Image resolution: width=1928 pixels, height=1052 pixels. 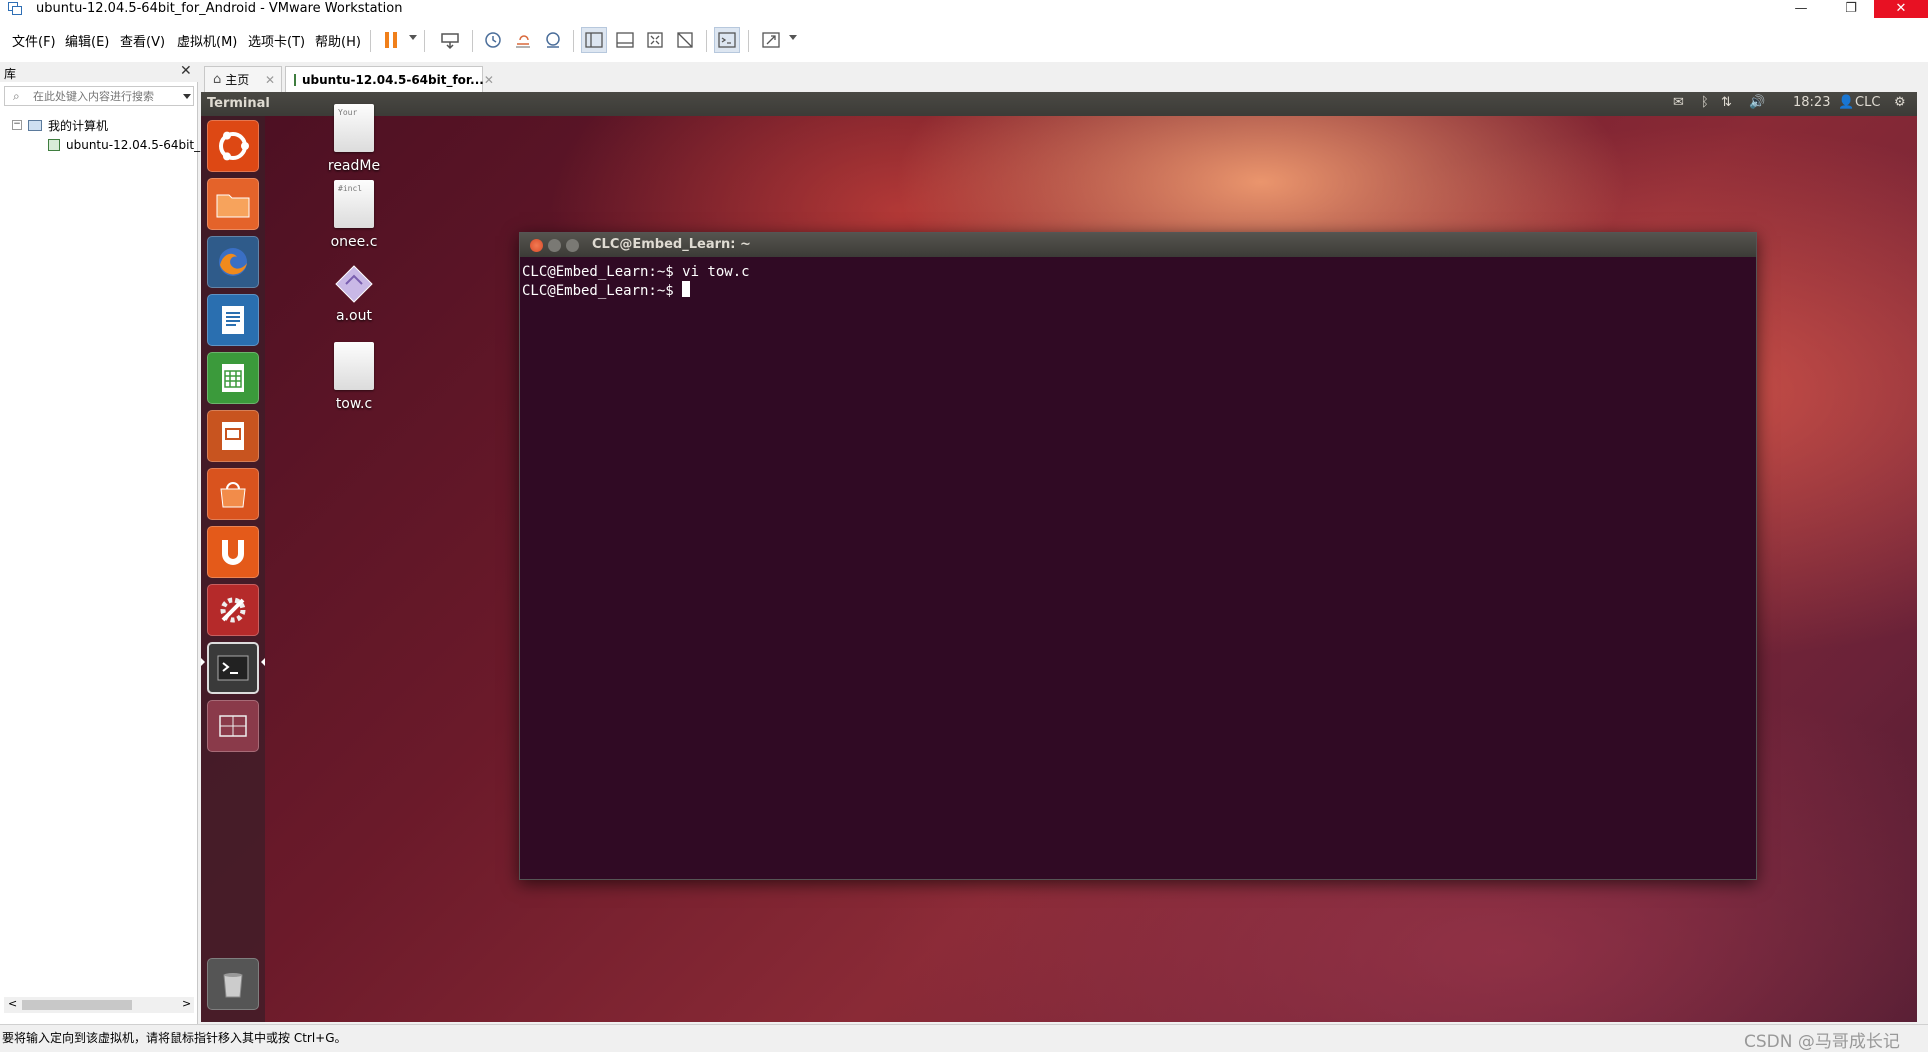 What do you see at coordinates (1867, 102) in the screenshot?
I see `user-name: CLC` at bounding box center [1867, 102].